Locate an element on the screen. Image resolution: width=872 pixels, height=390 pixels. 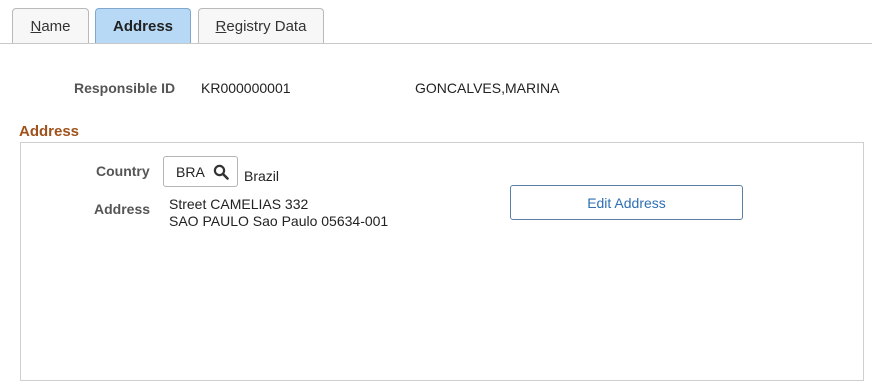
tab-address: Address is located at coordinates (143, 25).